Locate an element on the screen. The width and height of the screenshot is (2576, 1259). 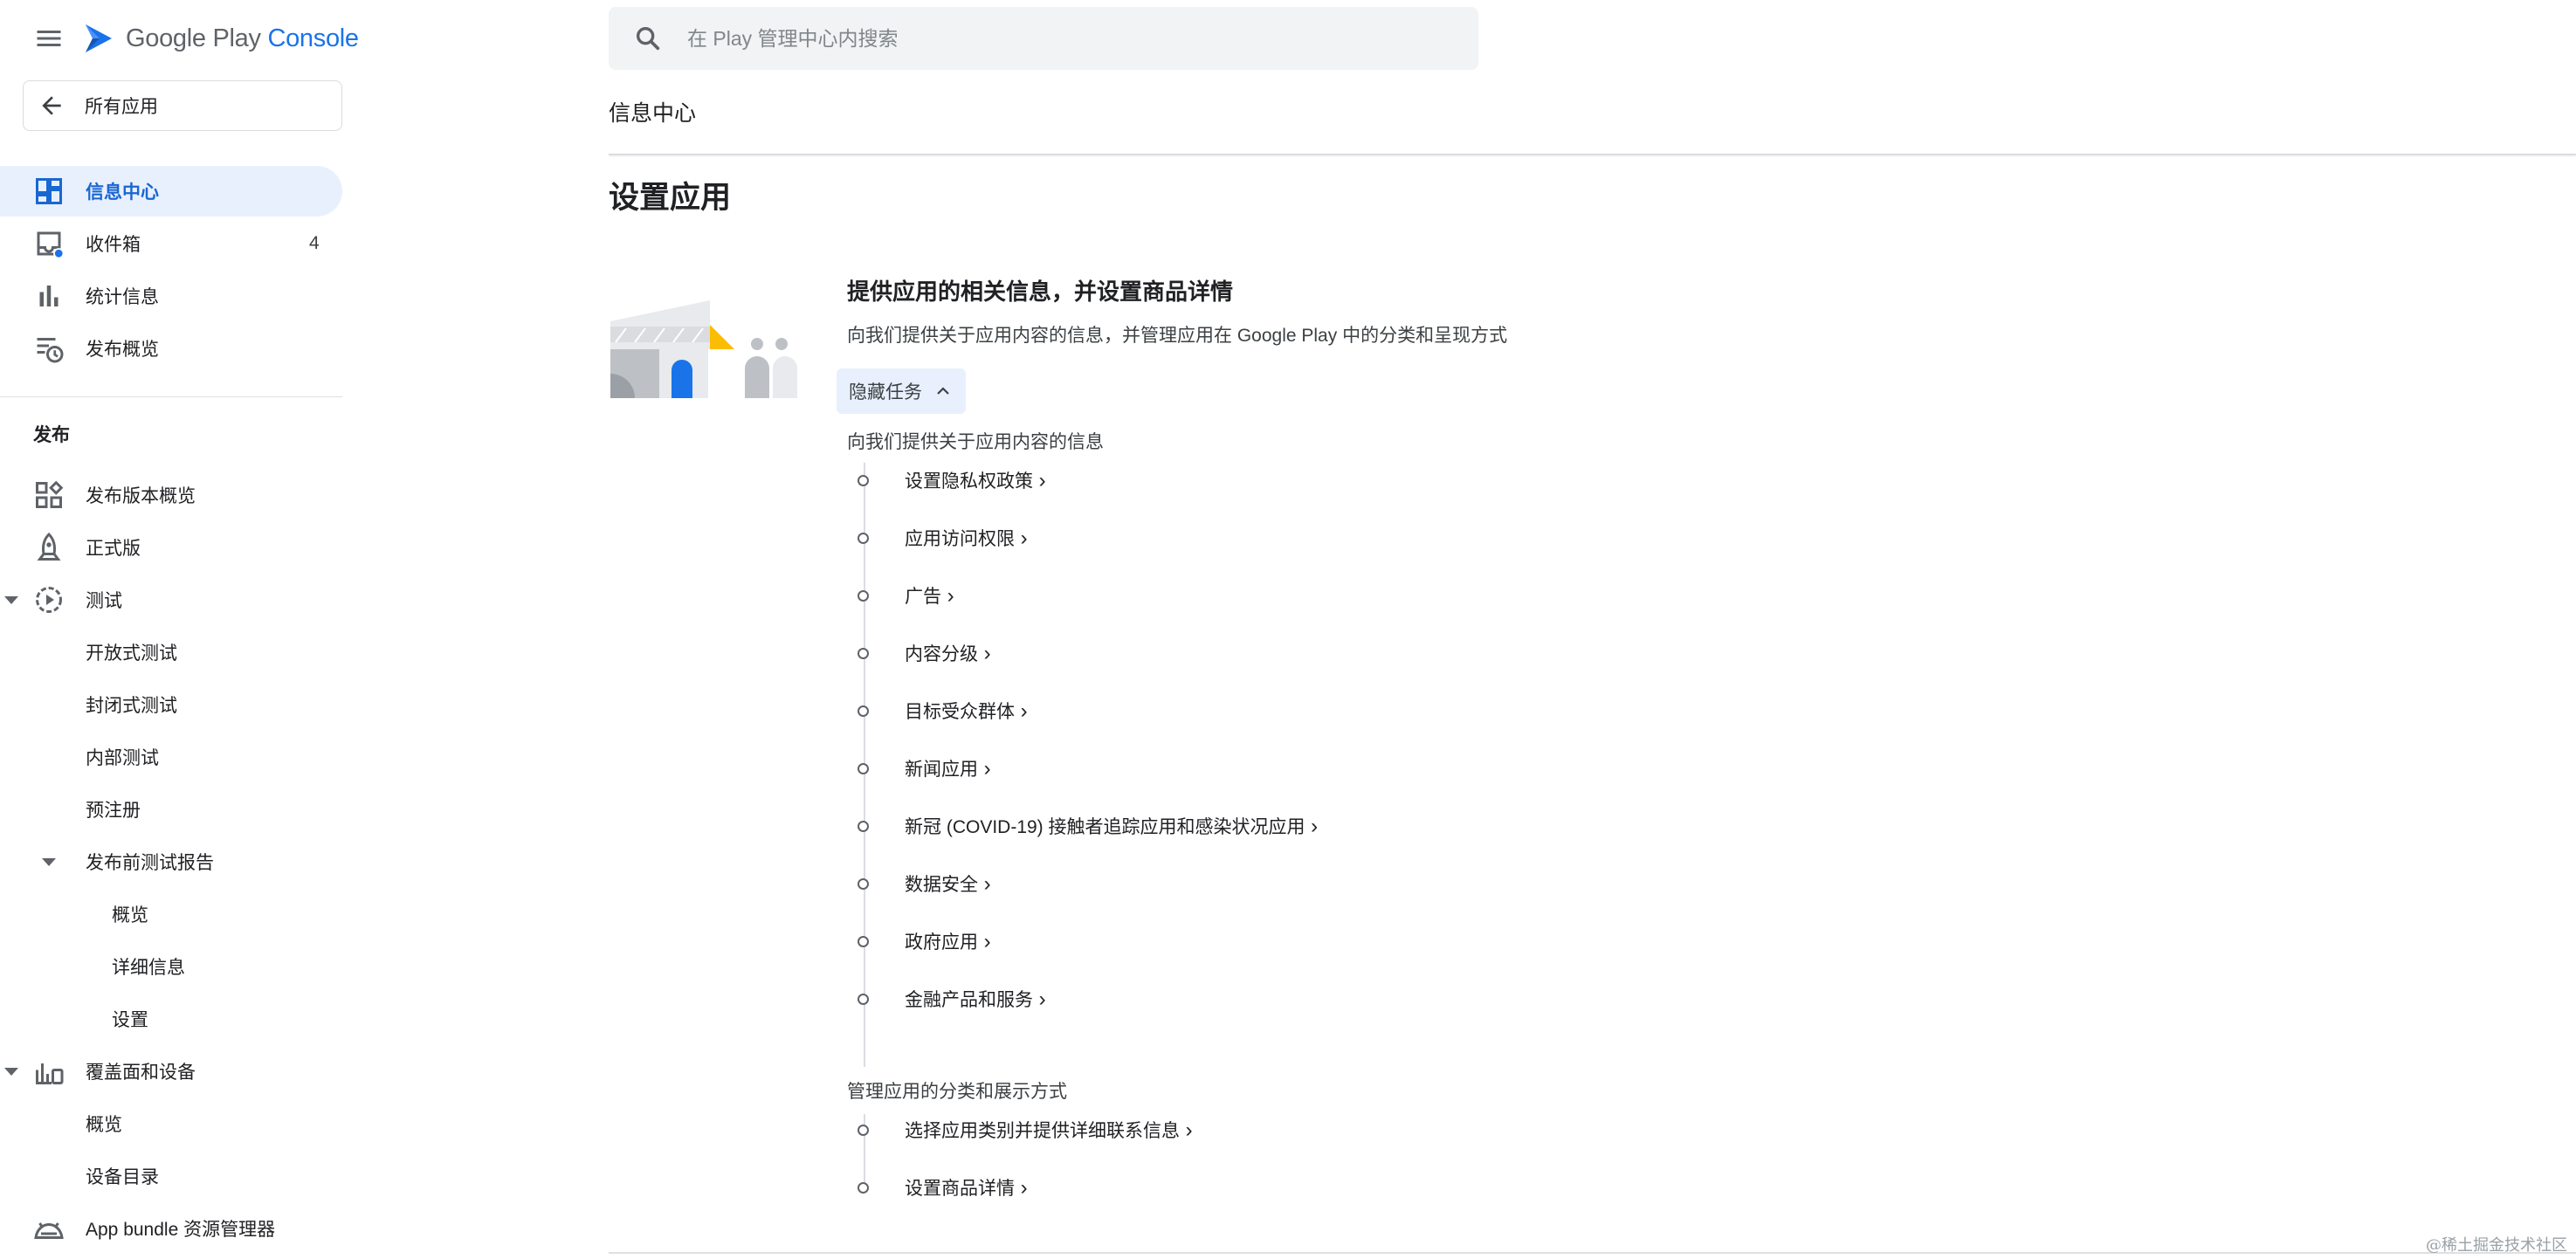
page-title: 设置应用 is located at coordinates (670, 198).